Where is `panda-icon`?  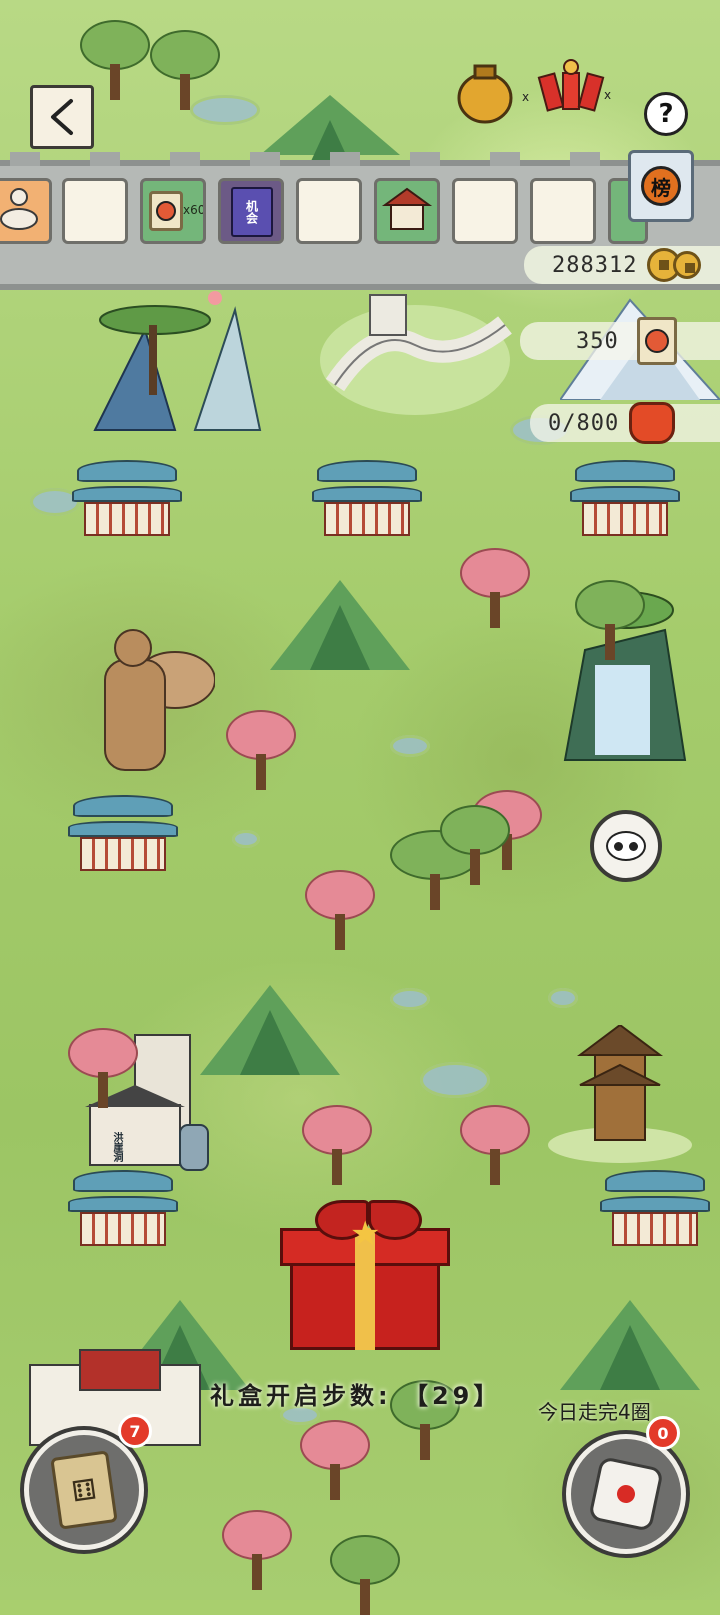
panda-icon is located at coordinates (626, 846).